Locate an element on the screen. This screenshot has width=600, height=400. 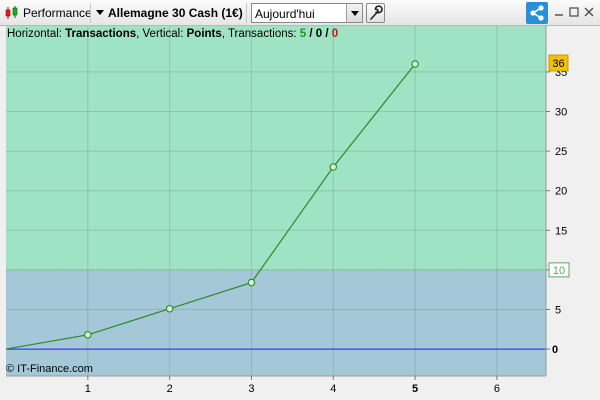
period-select: Aujourd'hui is located at coordinates (307, 13).